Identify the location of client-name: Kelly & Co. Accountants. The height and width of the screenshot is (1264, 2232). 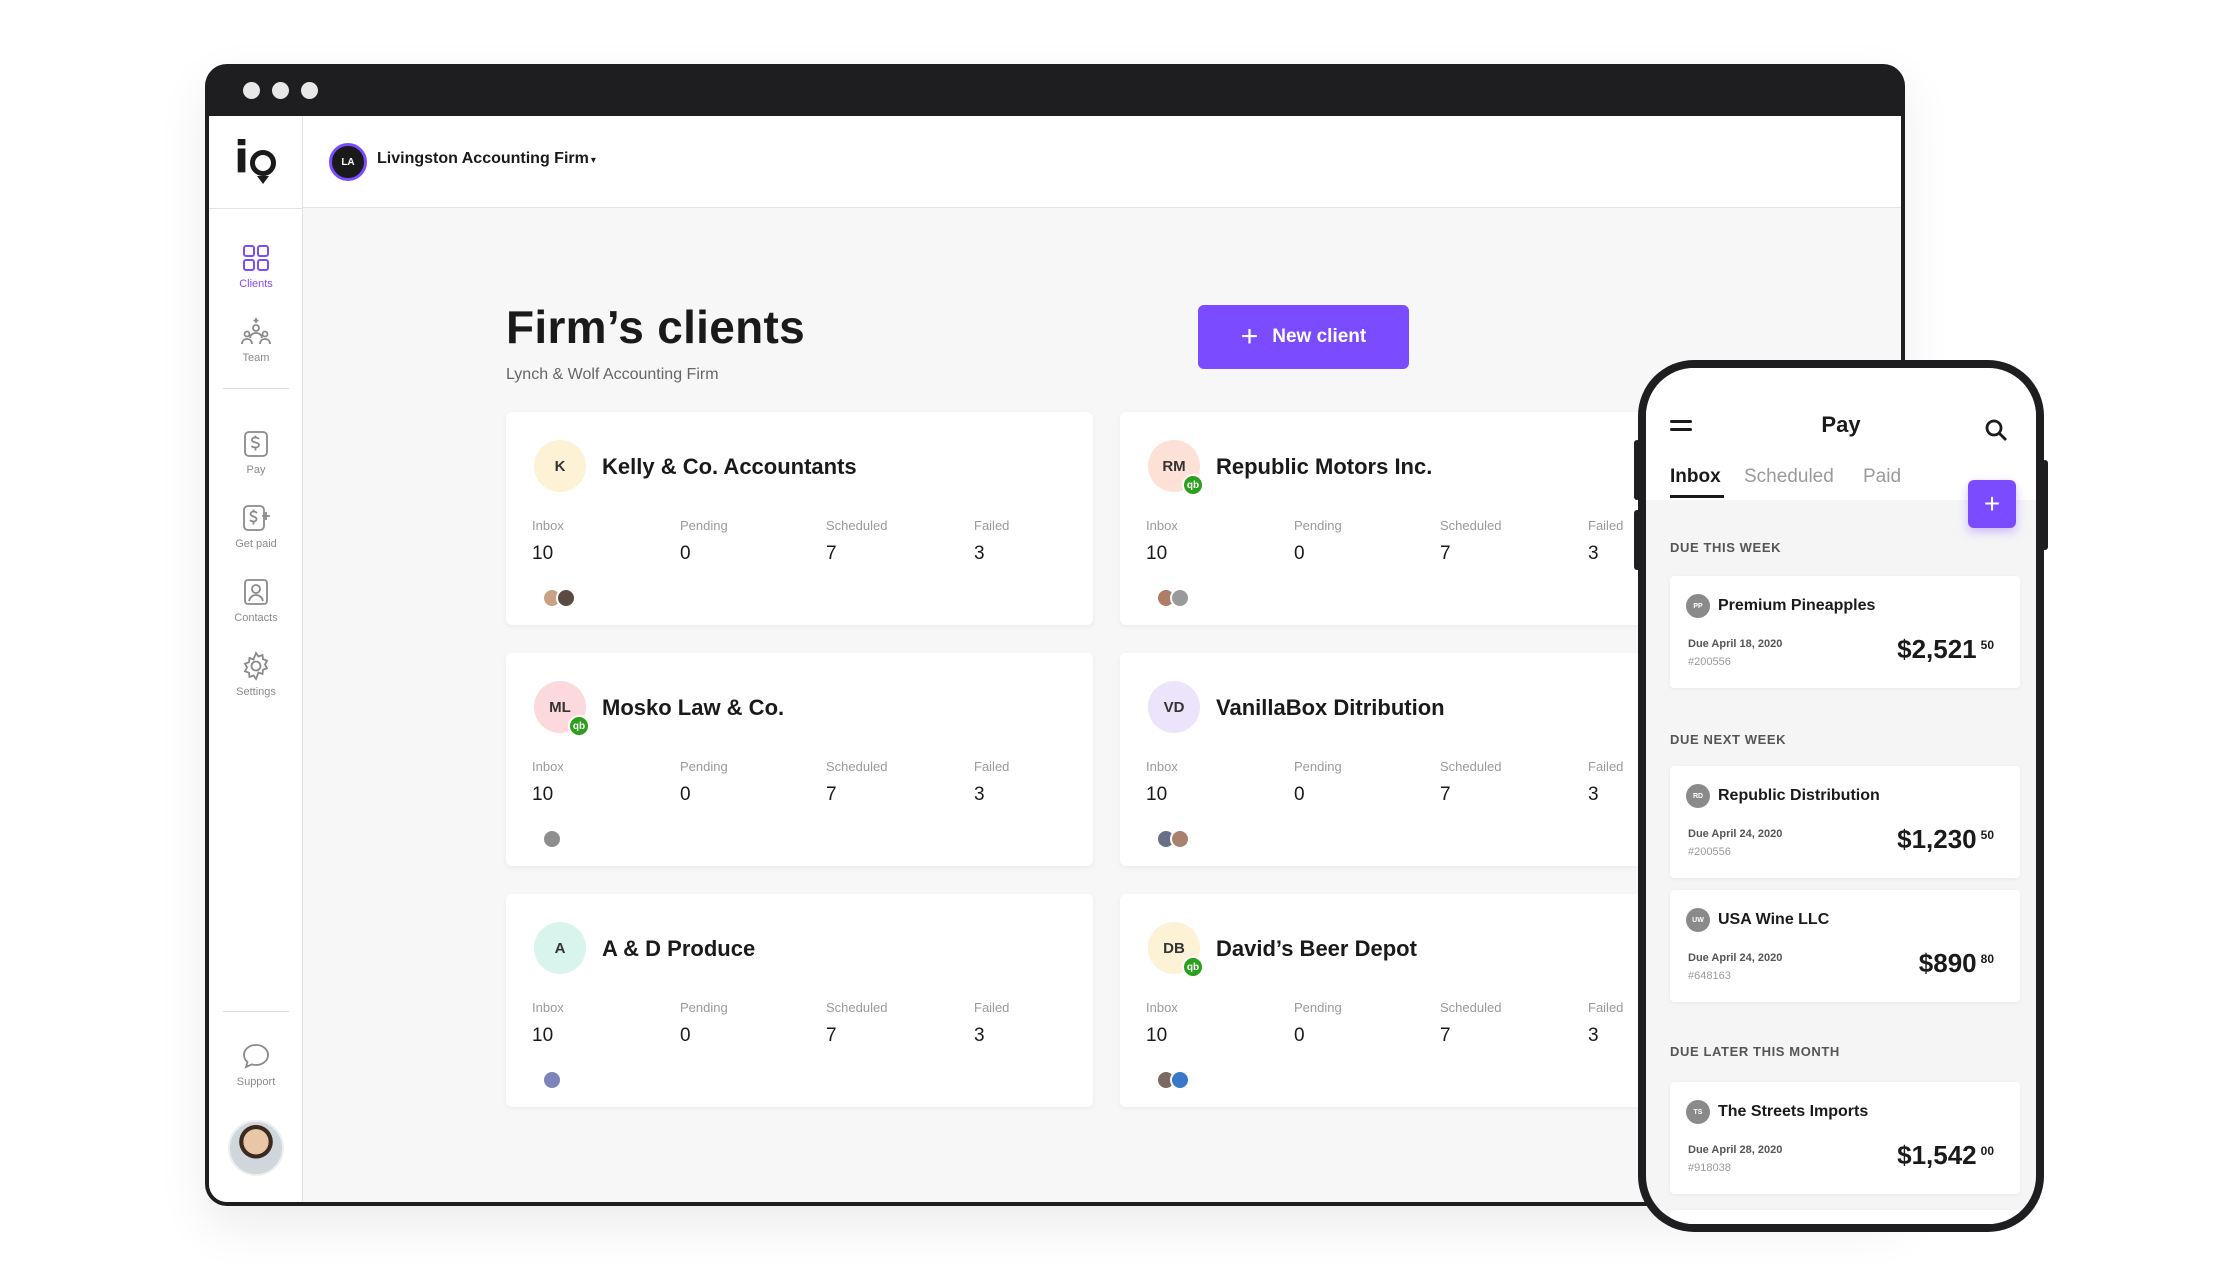
(729, 466).